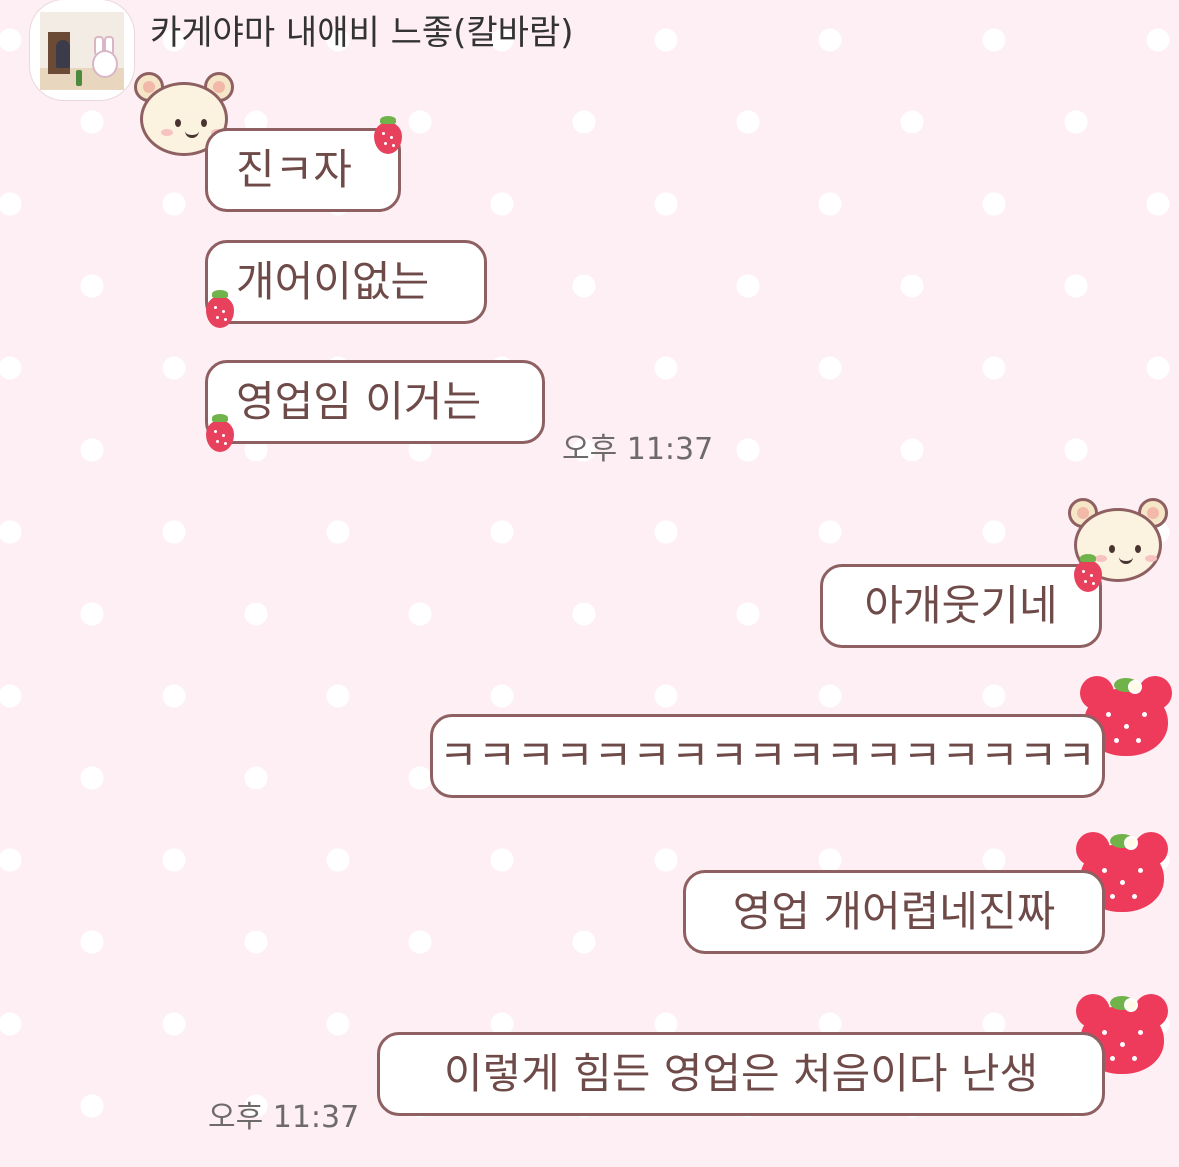 The height and width of the screenshot is (1167, 1179). I want to click on sent-message-bubble: ㅋㅋㅋㅋㅋㅋㅋㅋㅋㅋㅋㅋㅋㅋㅋㅋㅋ, so click(767, 756).